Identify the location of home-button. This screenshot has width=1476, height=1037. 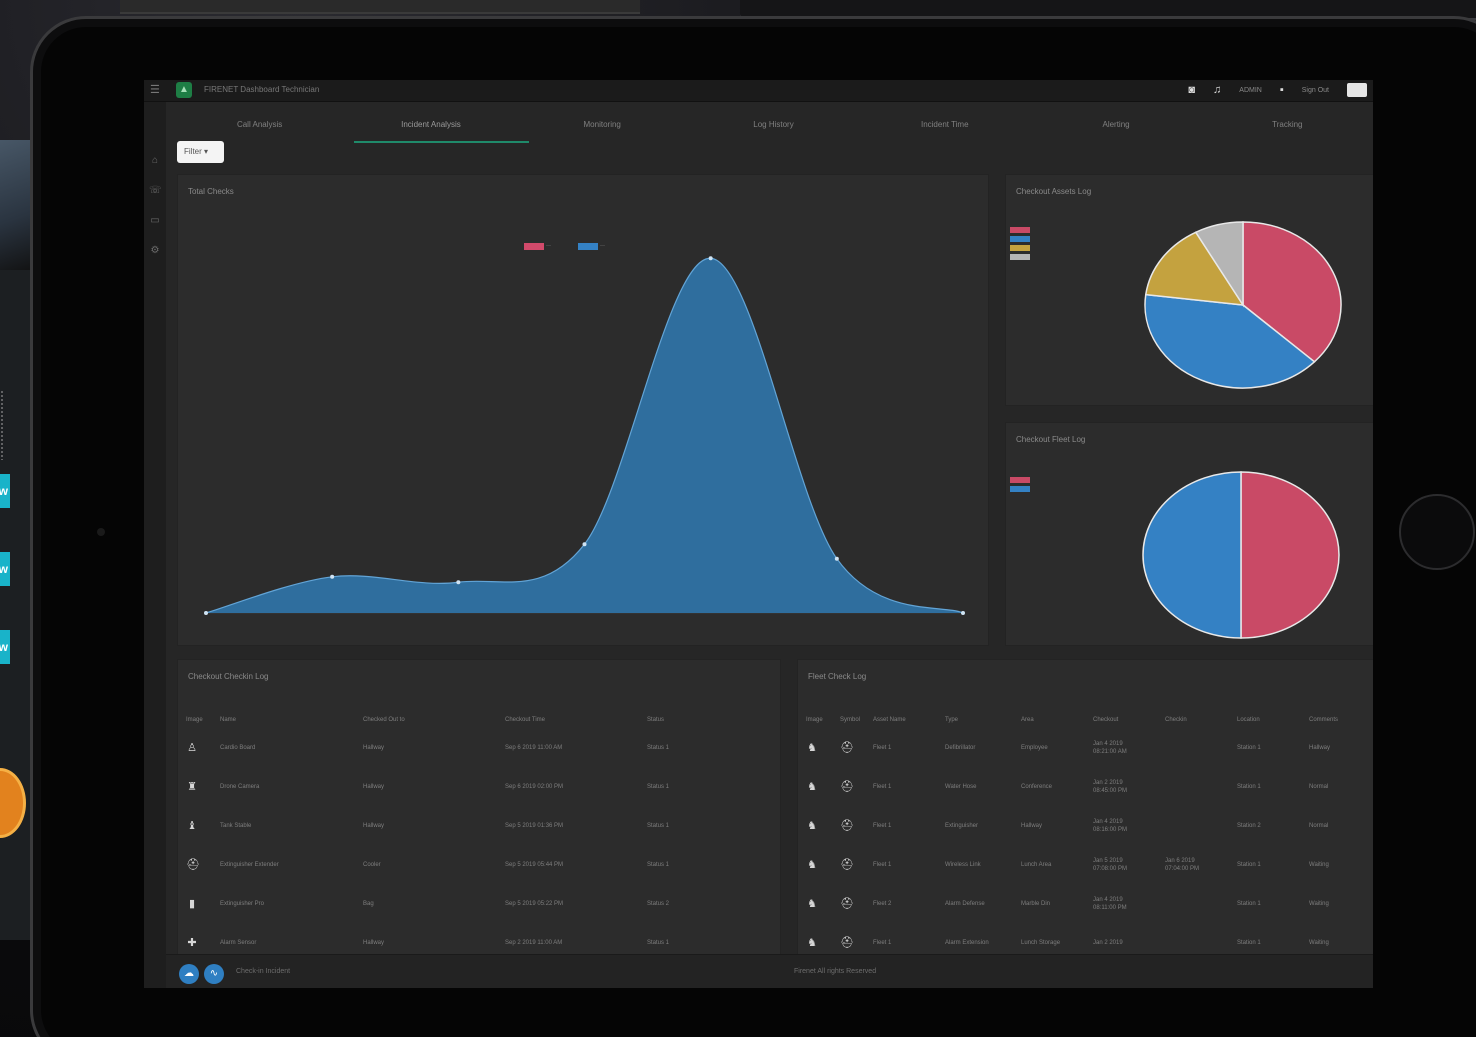
(1437, 532).